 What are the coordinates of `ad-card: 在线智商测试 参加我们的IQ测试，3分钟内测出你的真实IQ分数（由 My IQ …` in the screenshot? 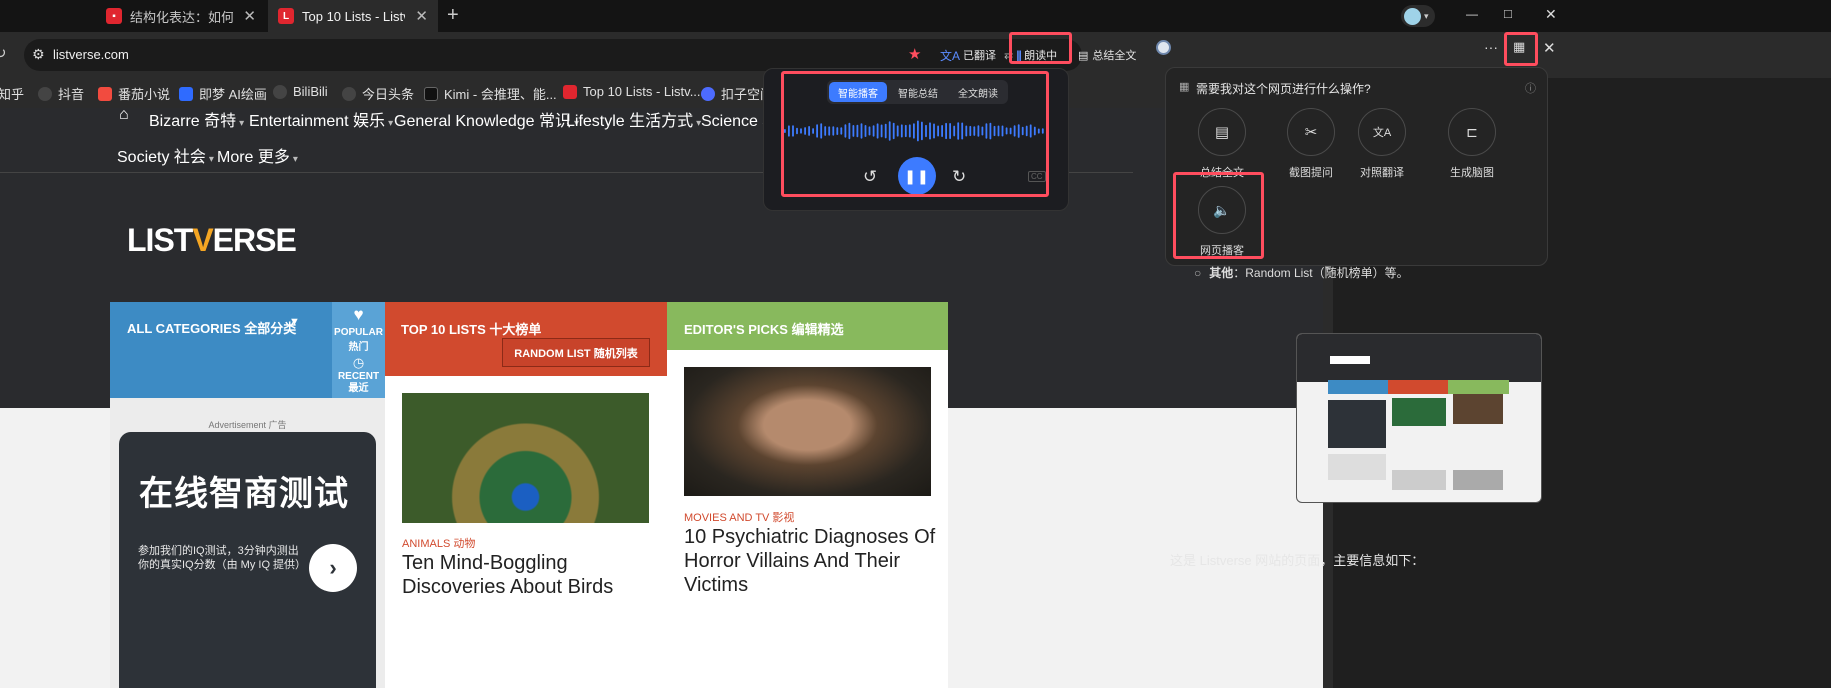 It's located at (247, 560).